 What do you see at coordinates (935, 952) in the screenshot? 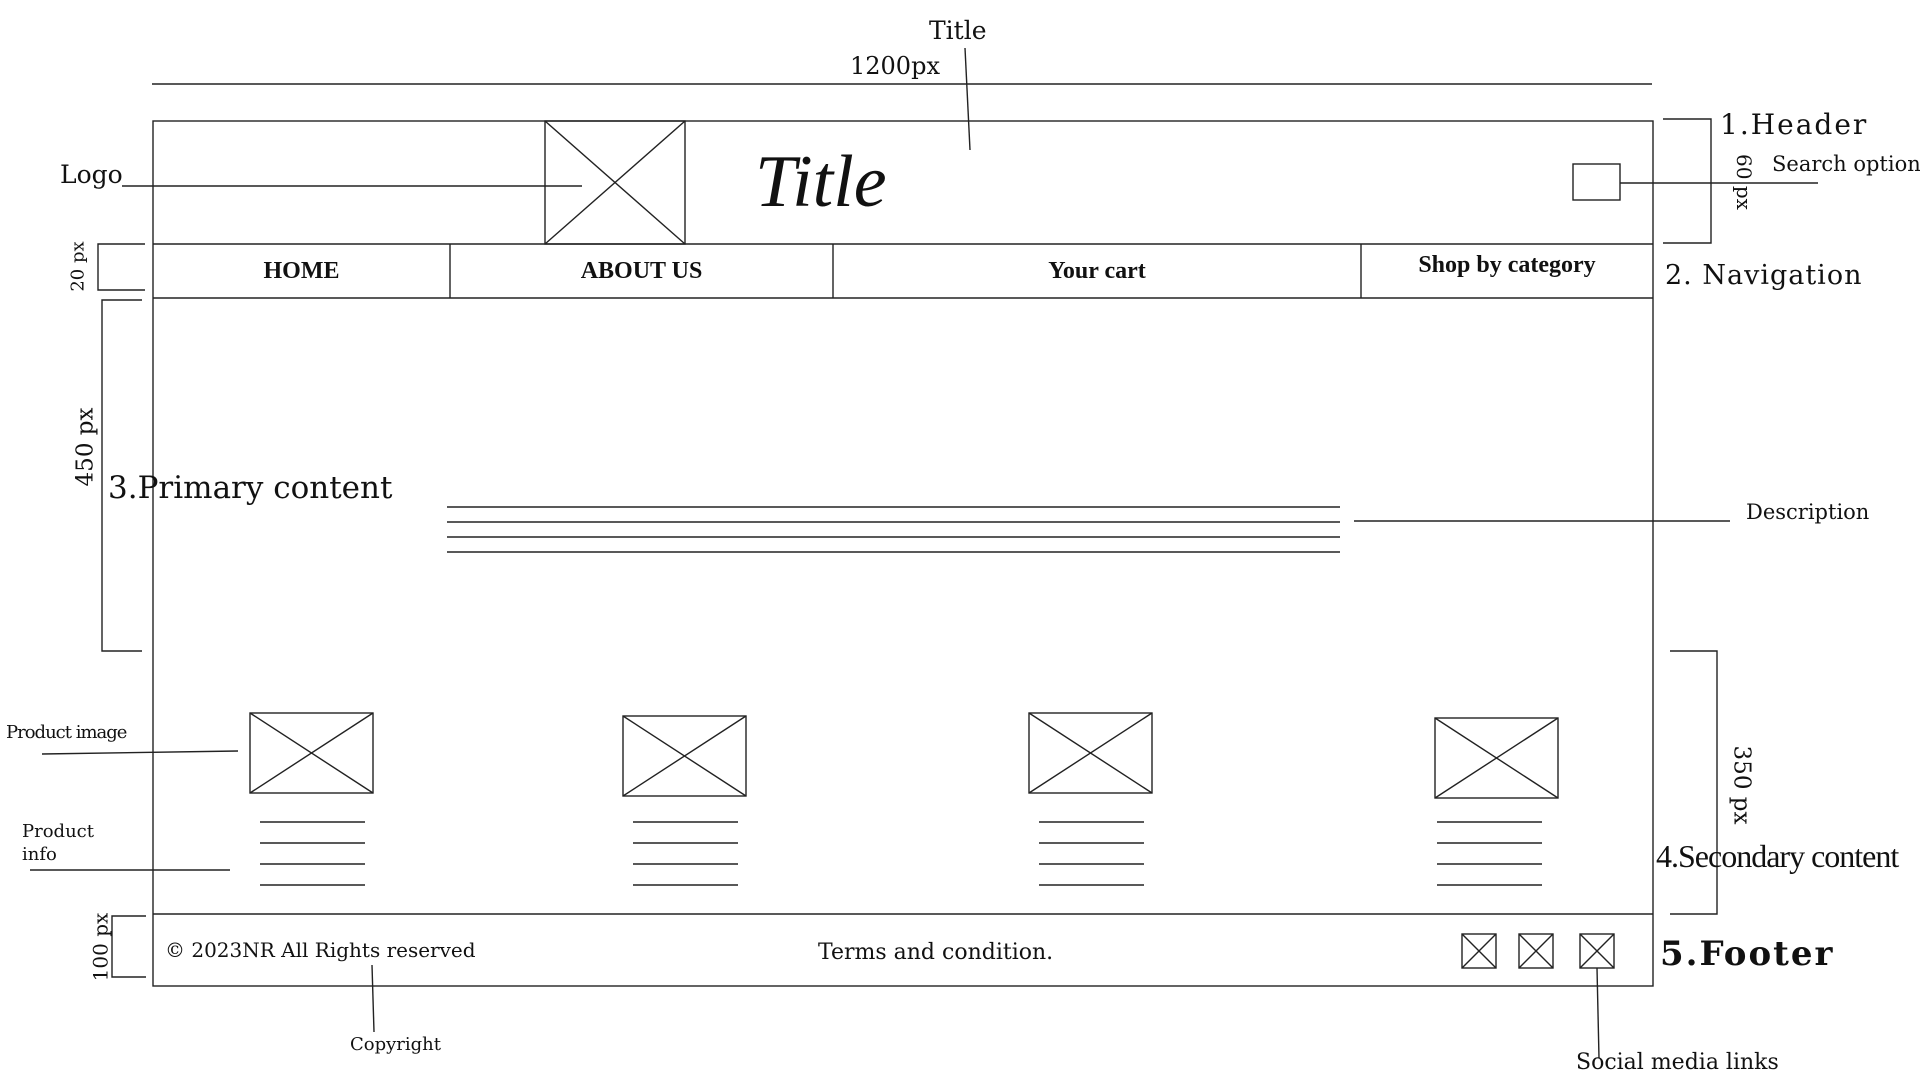
I see `terms-link: Terms and condition.` at bounding box center [935, 952].